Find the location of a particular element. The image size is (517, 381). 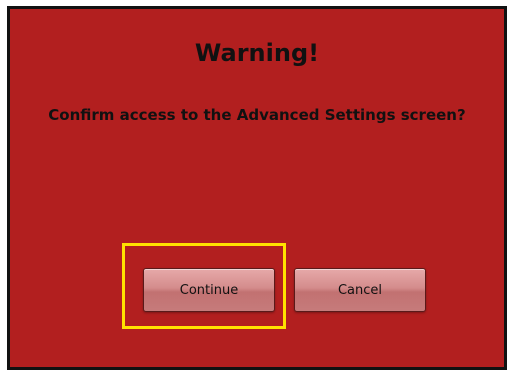

cancel-button-label: Cancel is located at coordinates (360, 290).